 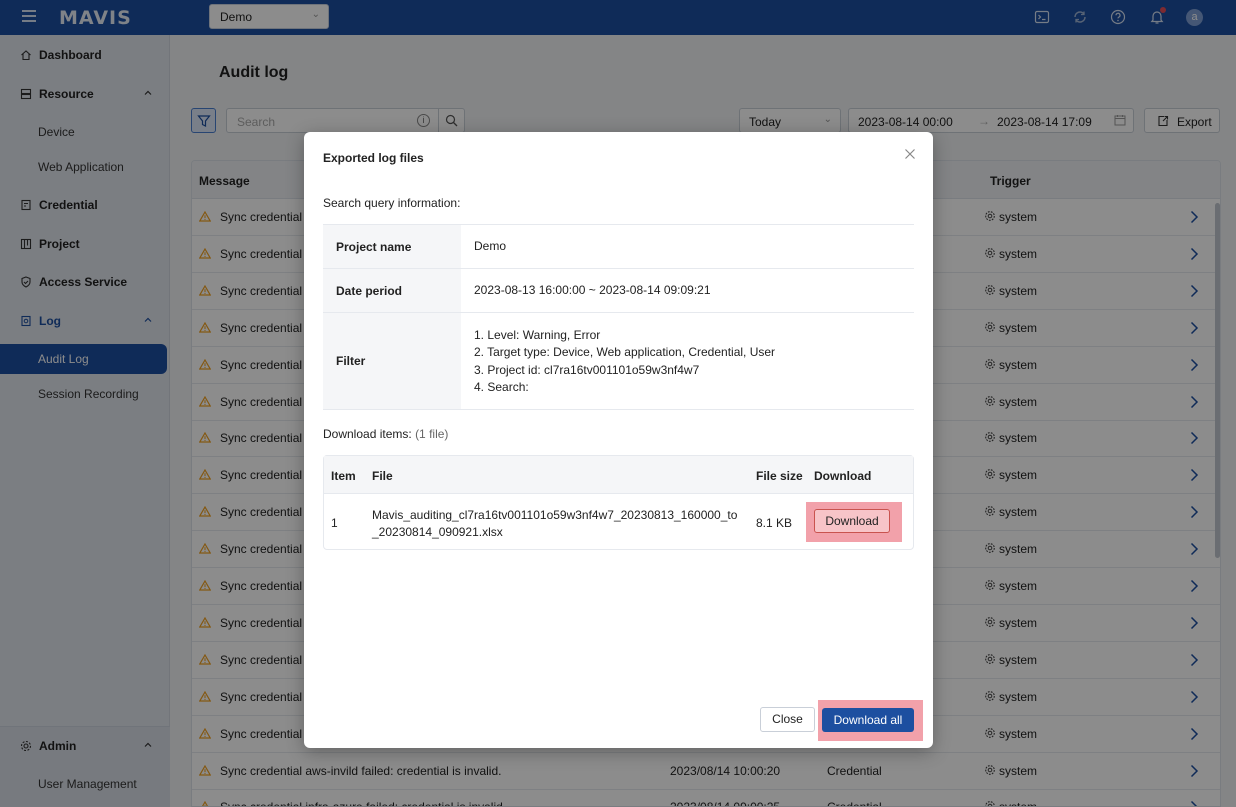 What do you see at coordinates (490, 246) in the screenshot?
I see `project-name-value: Demo` at bounding box center [490, 246].